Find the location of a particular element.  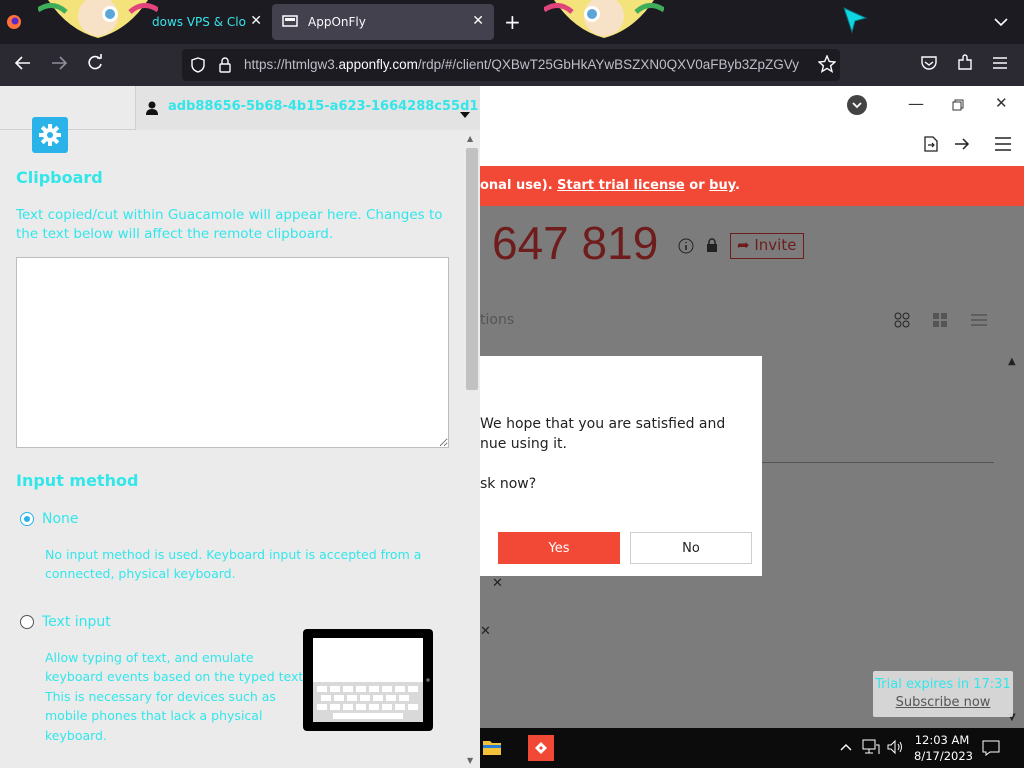

partner-id-number: 647 819 is located at coordinates (575, 243).